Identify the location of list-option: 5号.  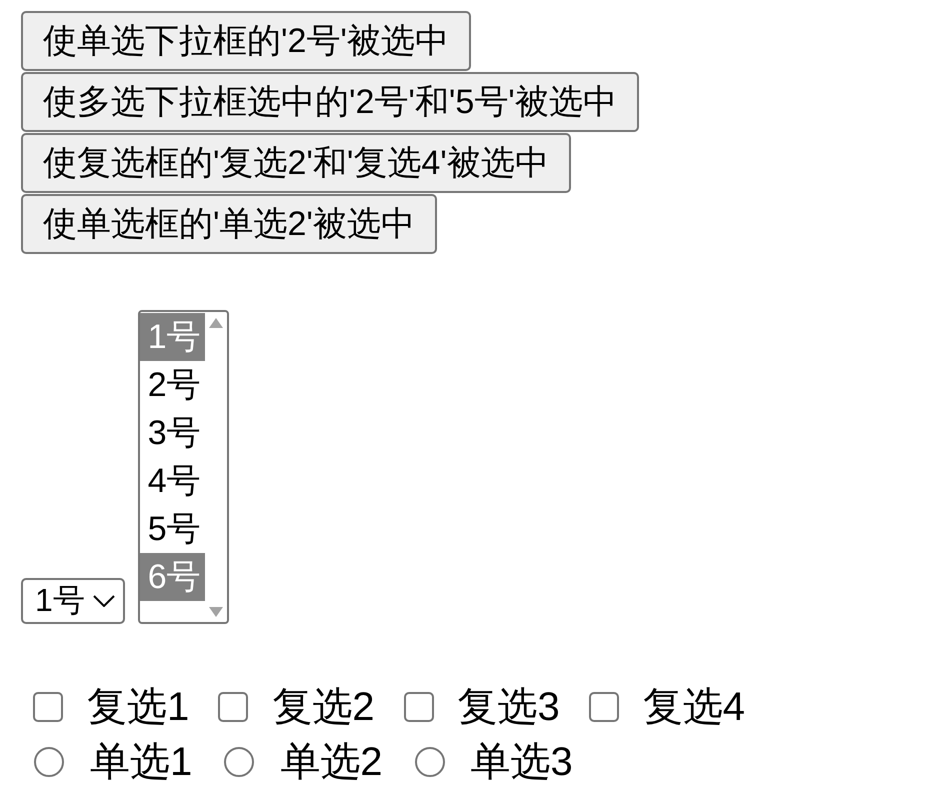
(172, 529).